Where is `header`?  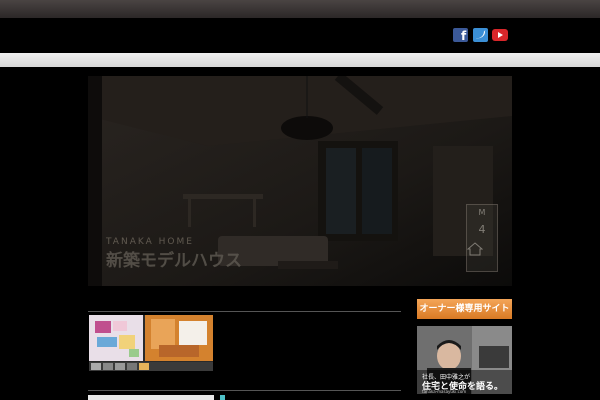 header is located at coordinates (300, 35).